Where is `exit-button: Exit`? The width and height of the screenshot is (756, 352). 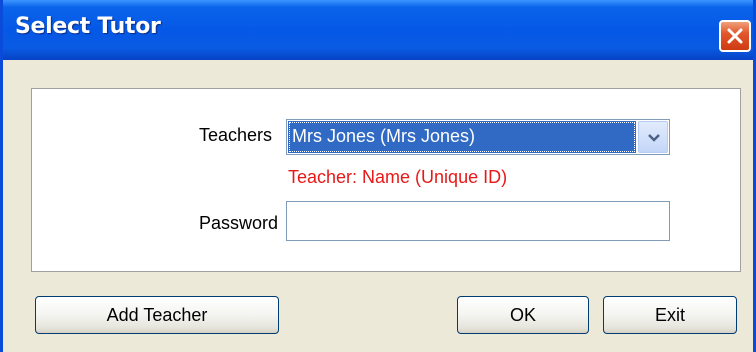
exit-button: Exit is located at coordinates (670, 315).